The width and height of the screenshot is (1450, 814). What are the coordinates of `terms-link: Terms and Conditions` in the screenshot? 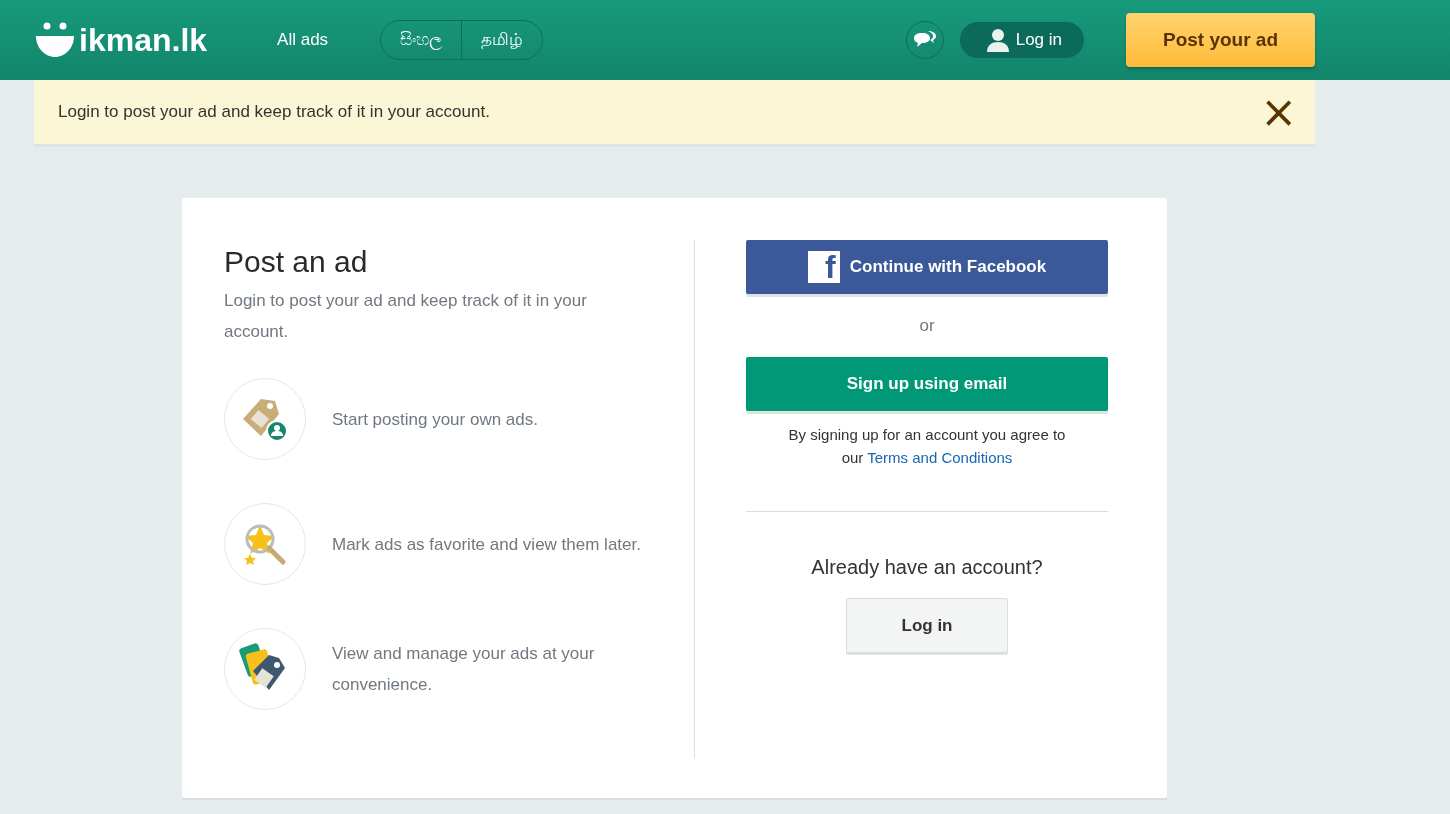 It's located at (940, 457).